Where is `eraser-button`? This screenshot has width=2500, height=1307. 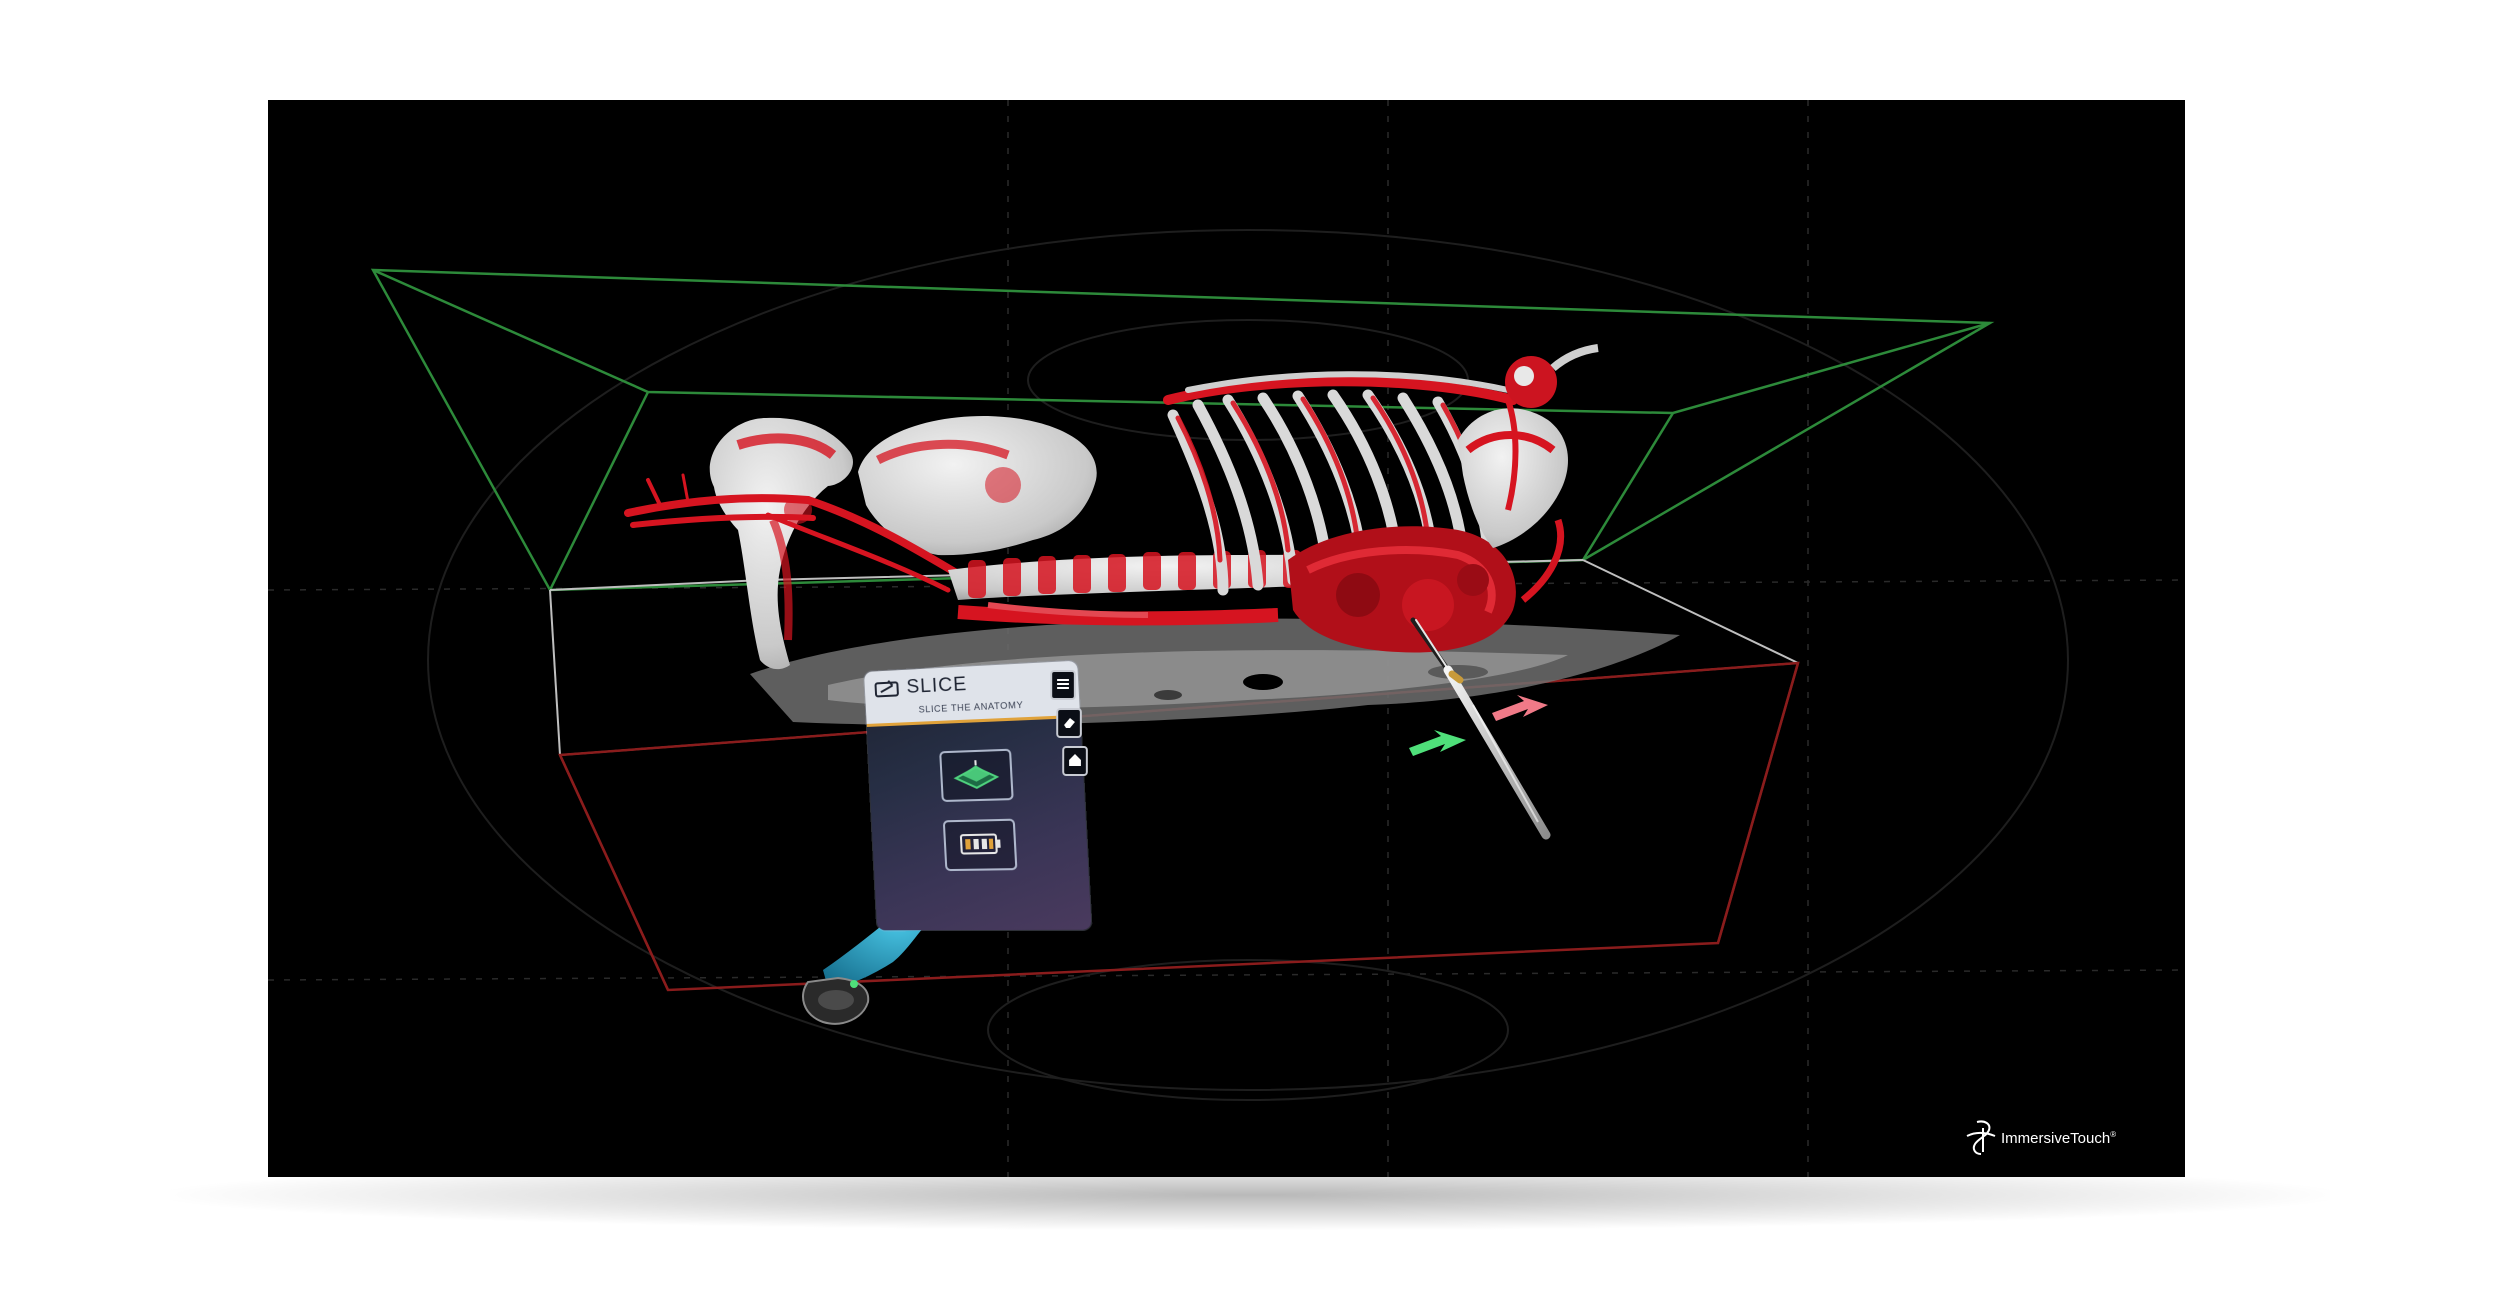 eraser-button is located at coordinates (1069, 723).